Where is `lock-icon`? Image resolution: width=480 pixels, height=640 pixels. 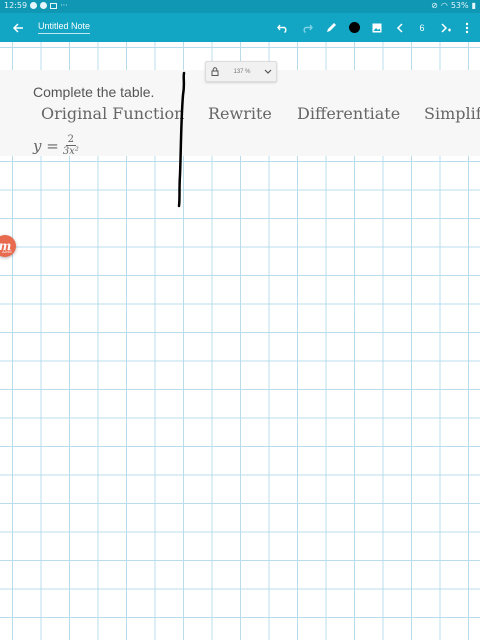
lock-icon is located at coordinates (215, 71).